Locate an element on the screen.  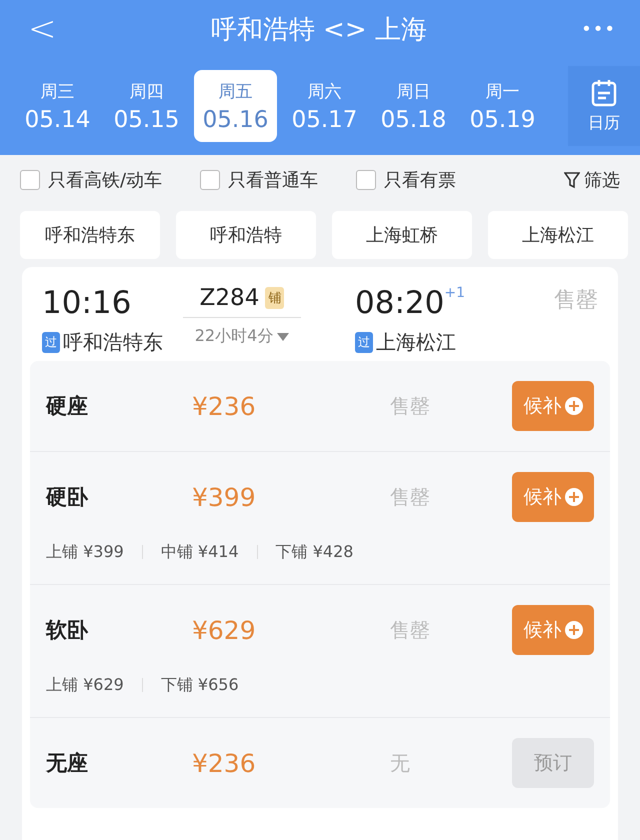
seat-status: 无 is located at coordinates (400, 763).